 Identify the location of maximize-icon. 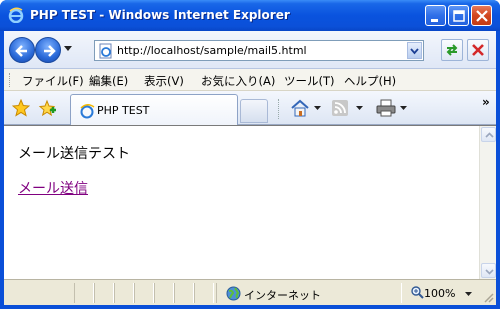
(459, 16).